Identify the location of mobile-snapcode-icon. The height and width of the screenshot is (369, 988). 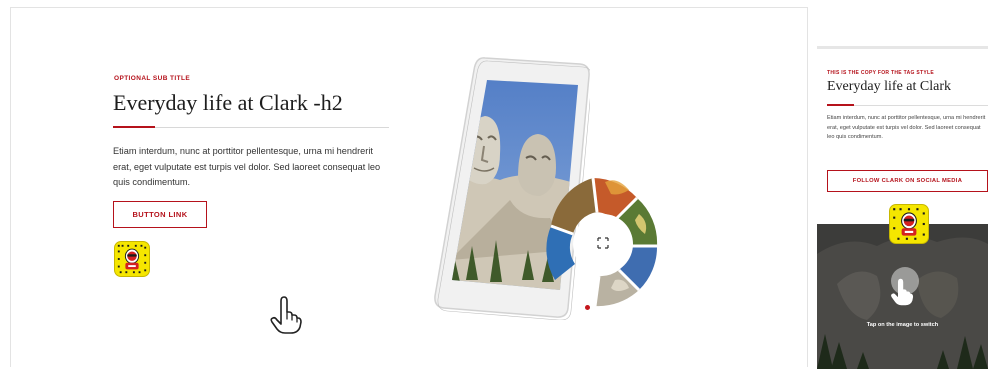
(909, 224).